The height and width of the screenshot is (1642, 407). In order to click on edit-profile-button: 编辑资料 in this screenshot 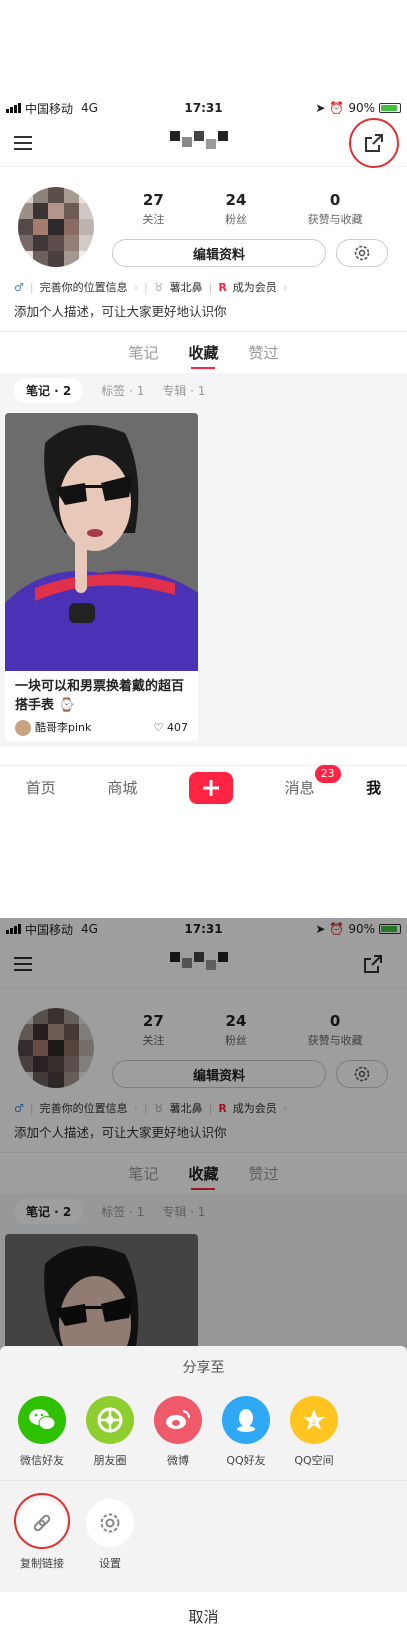, I will do `click(219, 253)`.